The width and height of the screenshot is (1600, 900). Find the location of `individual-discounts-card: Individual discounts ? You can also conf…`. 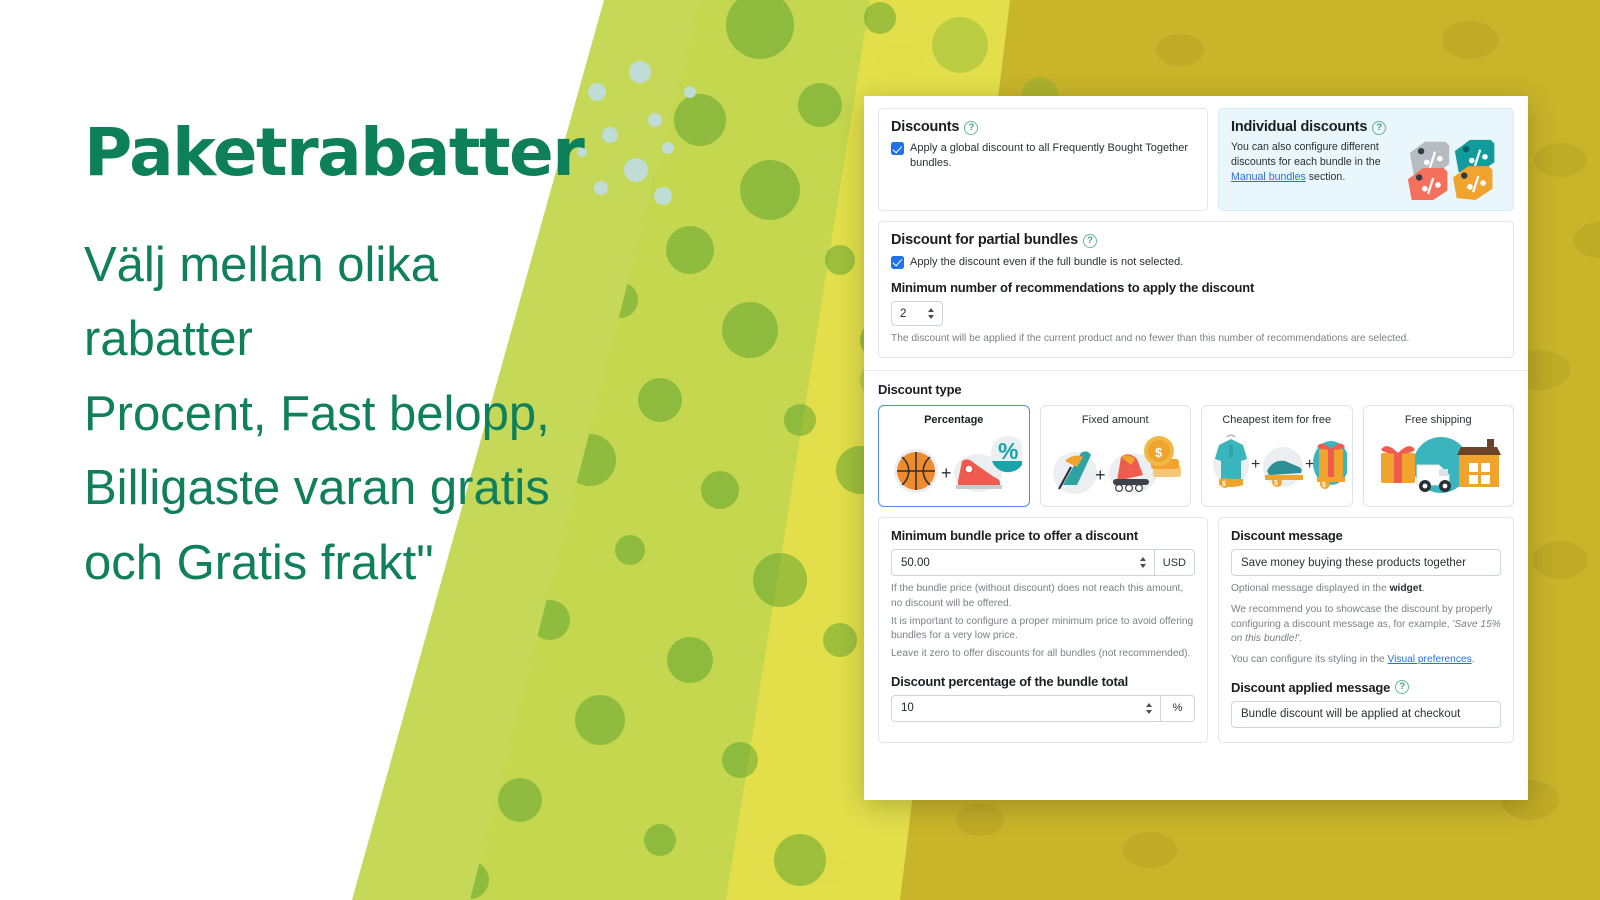

individual-discounts-card: Individual discounts ? You can also conf… is located at coordinates (1366, 160).